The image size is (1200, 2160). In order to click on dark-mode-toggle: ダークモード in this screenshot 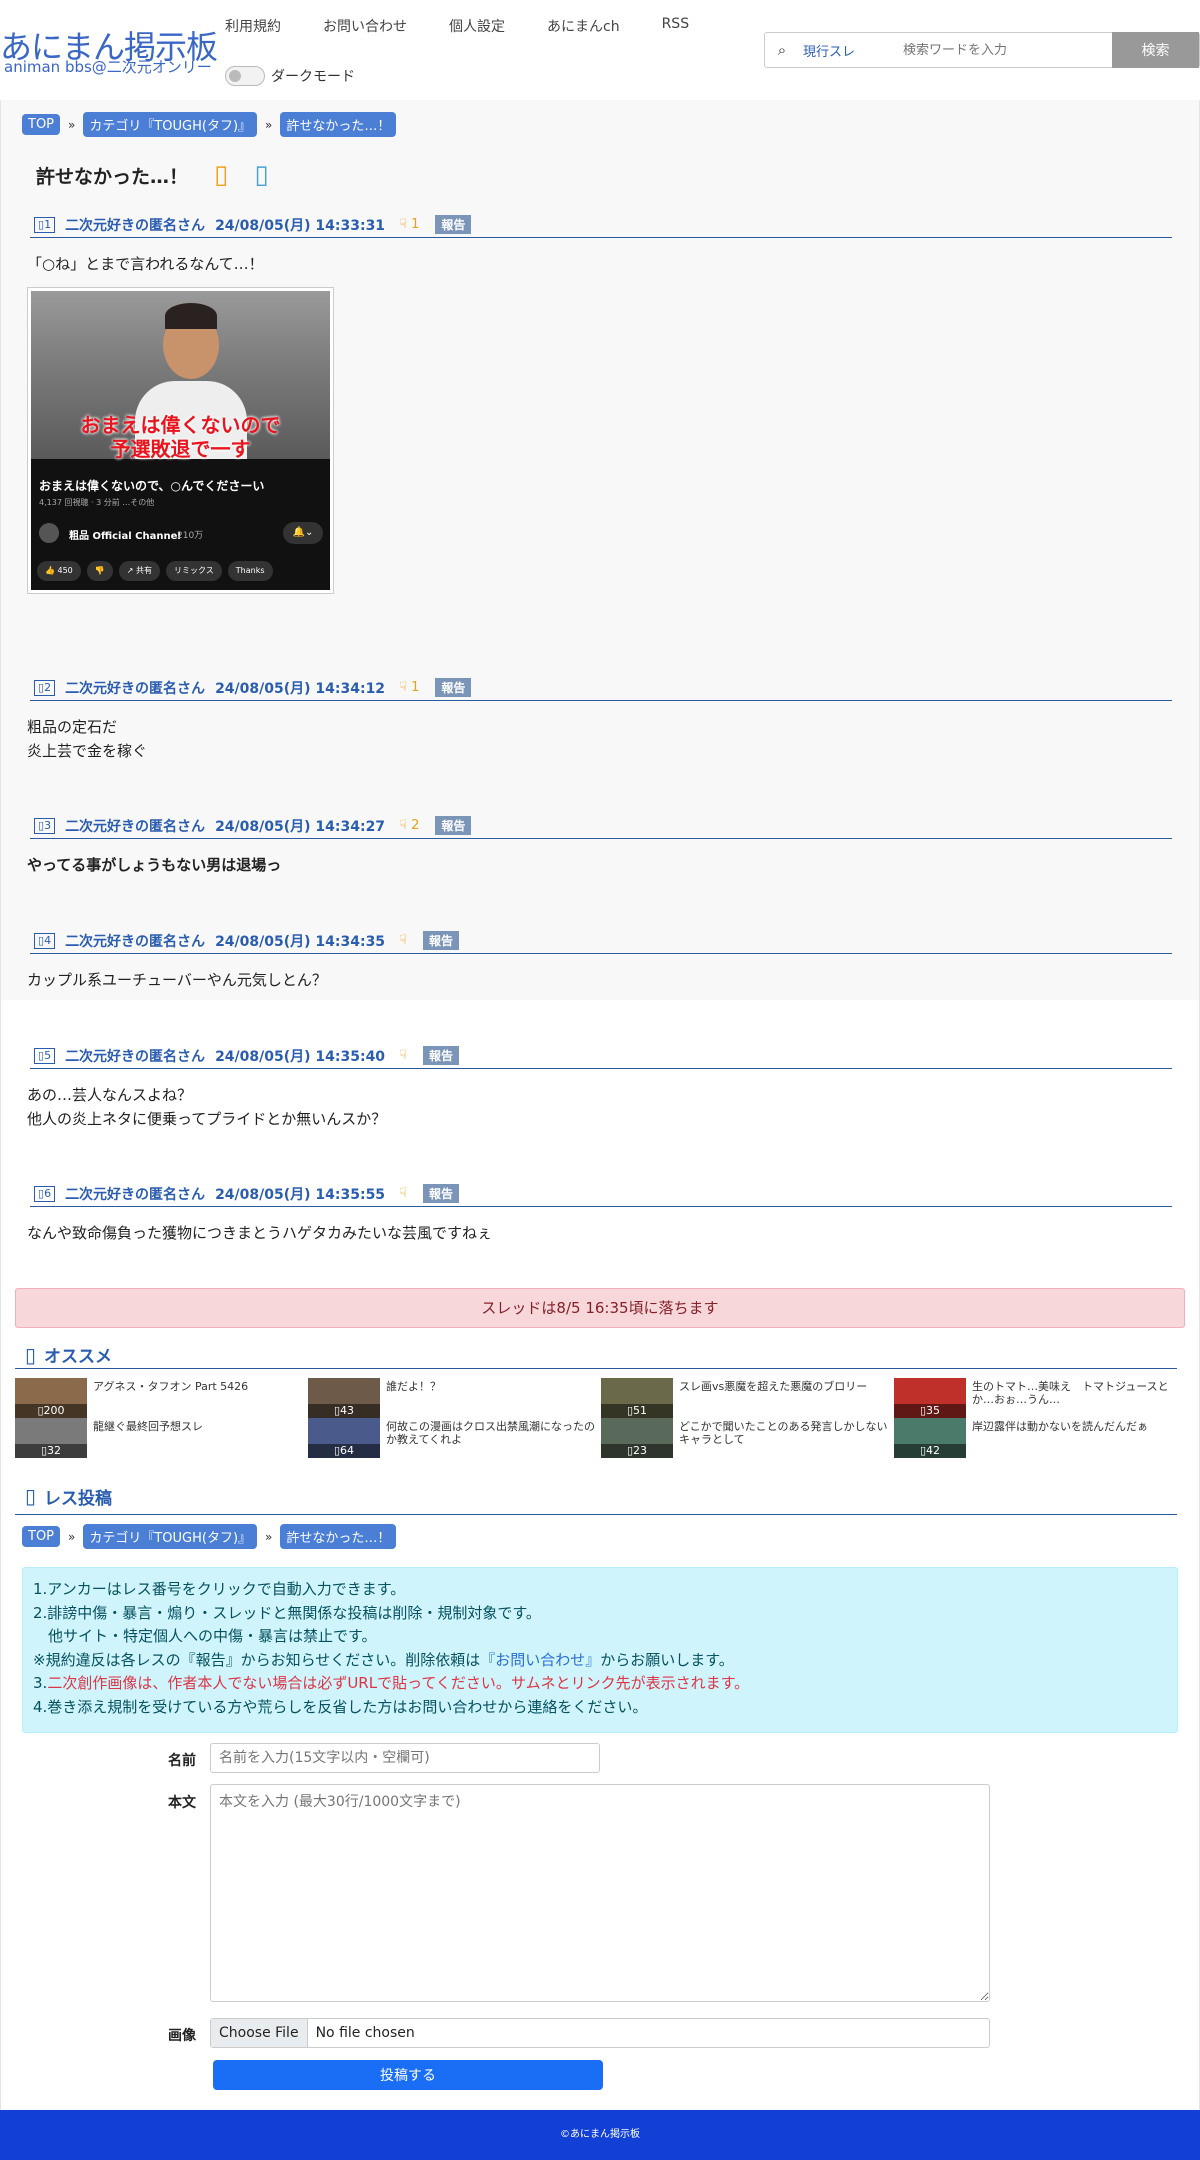, I will do `click(290, 76)`.